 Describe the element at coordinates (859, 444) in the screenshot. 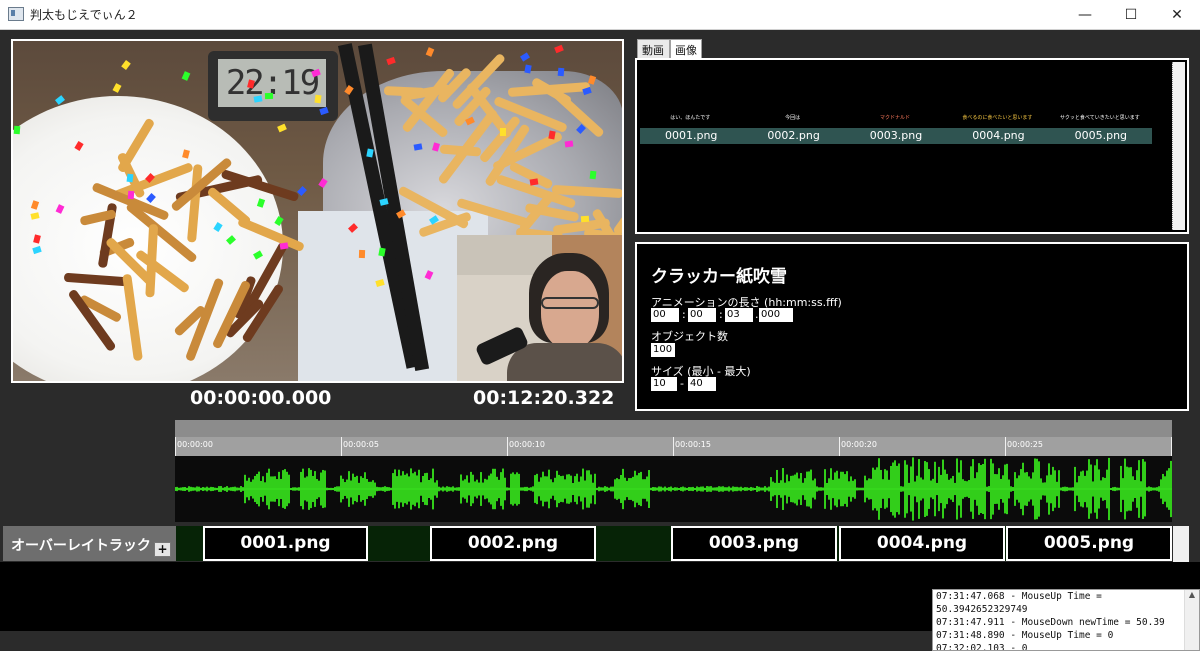

I see `ruler-tick-label: 00:00:20` at that location.